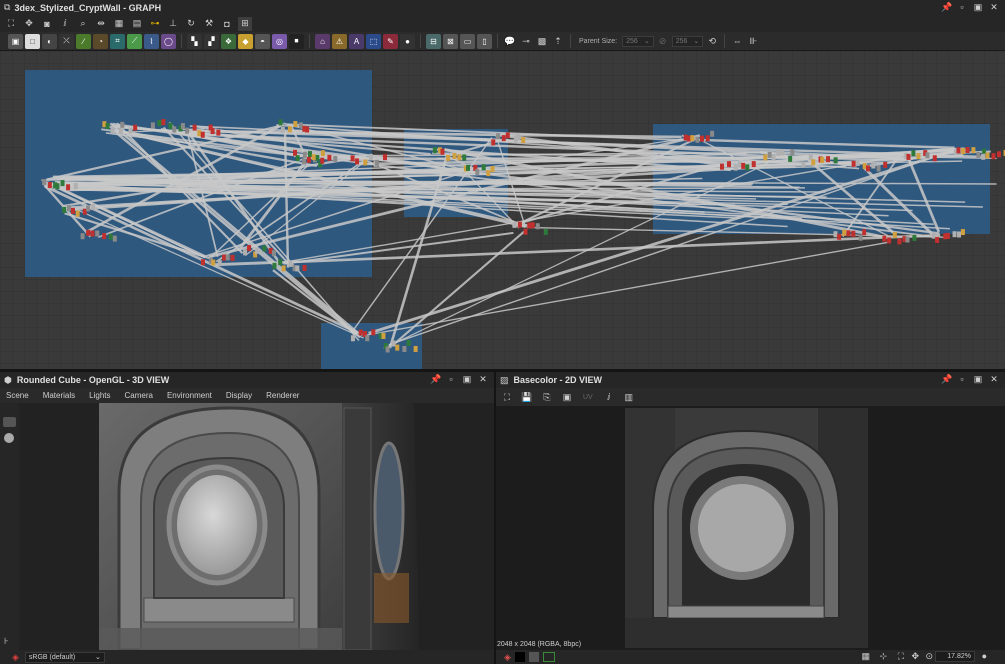 This screenshot has height=664, width=1005. What do you see at coordinates (955, 656) in the screenshot?
I see `zoom-field: 17.82%` at bounding box center [955, 656].